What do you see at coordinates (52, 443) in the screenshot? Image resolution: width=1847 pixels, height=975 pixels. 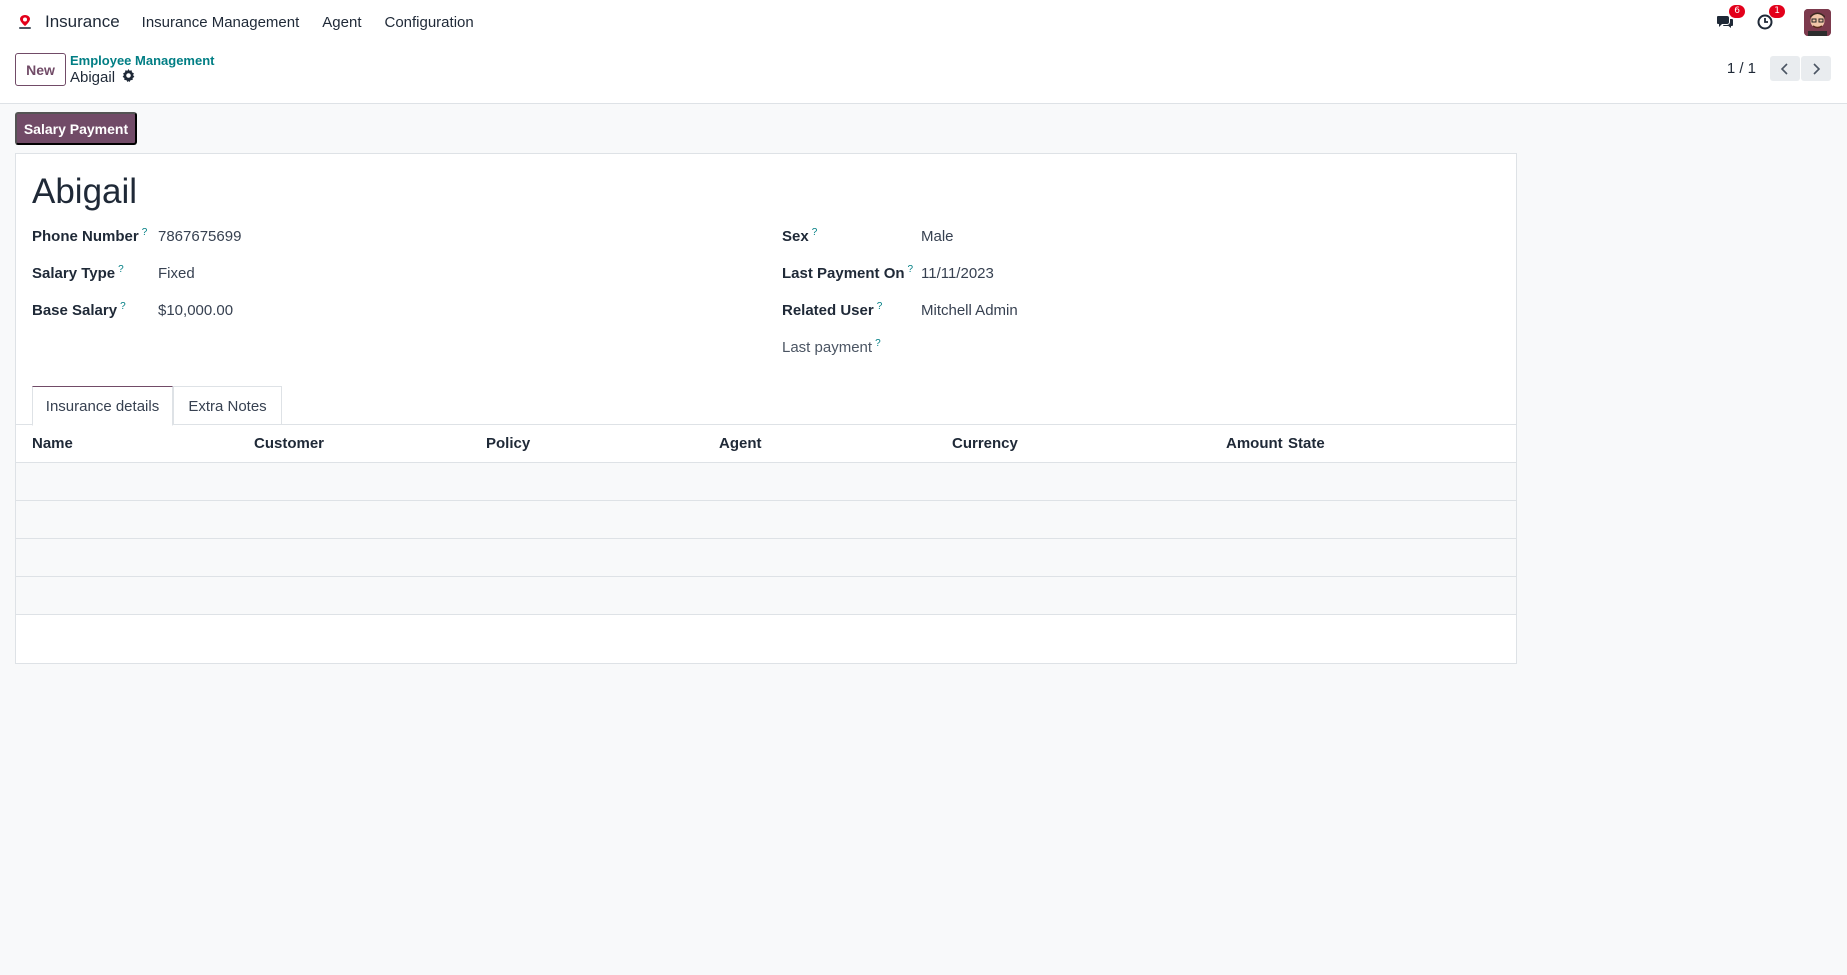 I see `column-name: Name` at bounding box center [52, 443].